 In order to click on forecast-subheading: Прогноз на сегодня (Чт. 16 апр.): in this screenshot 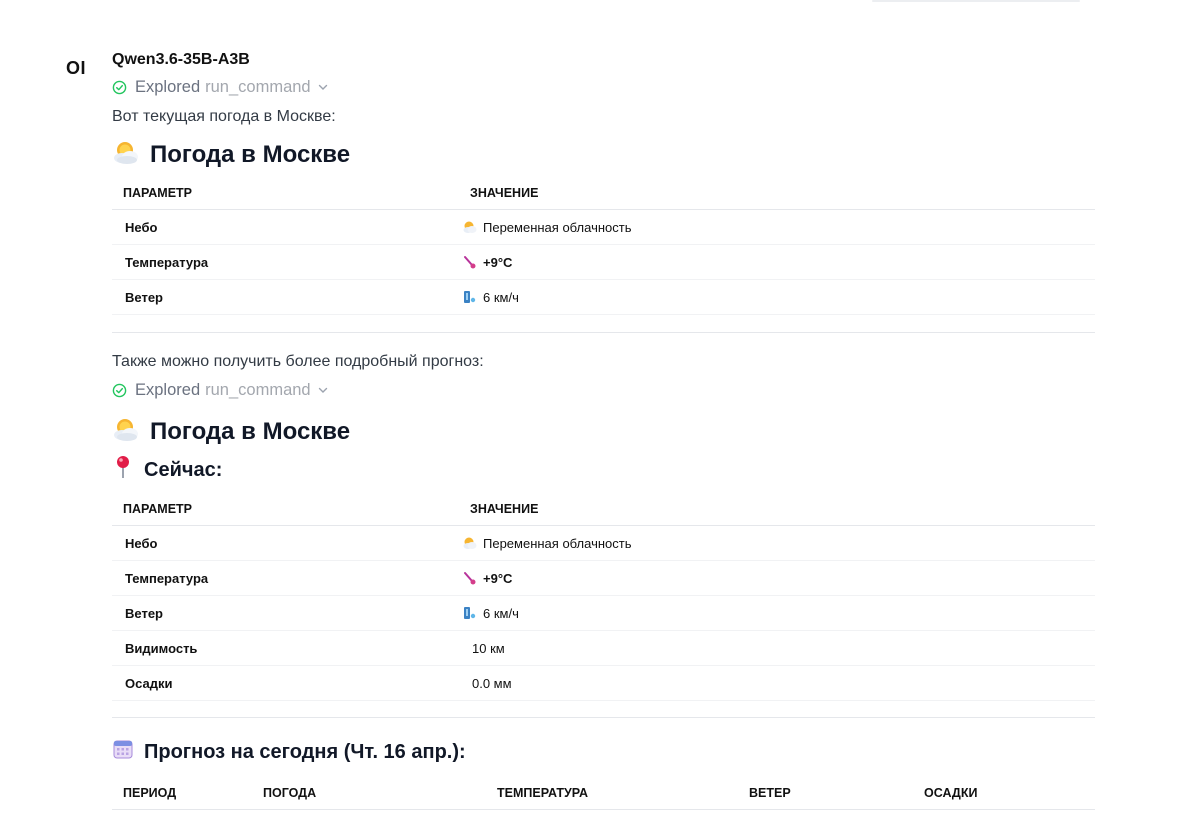, I will do `click(604, 752)`.